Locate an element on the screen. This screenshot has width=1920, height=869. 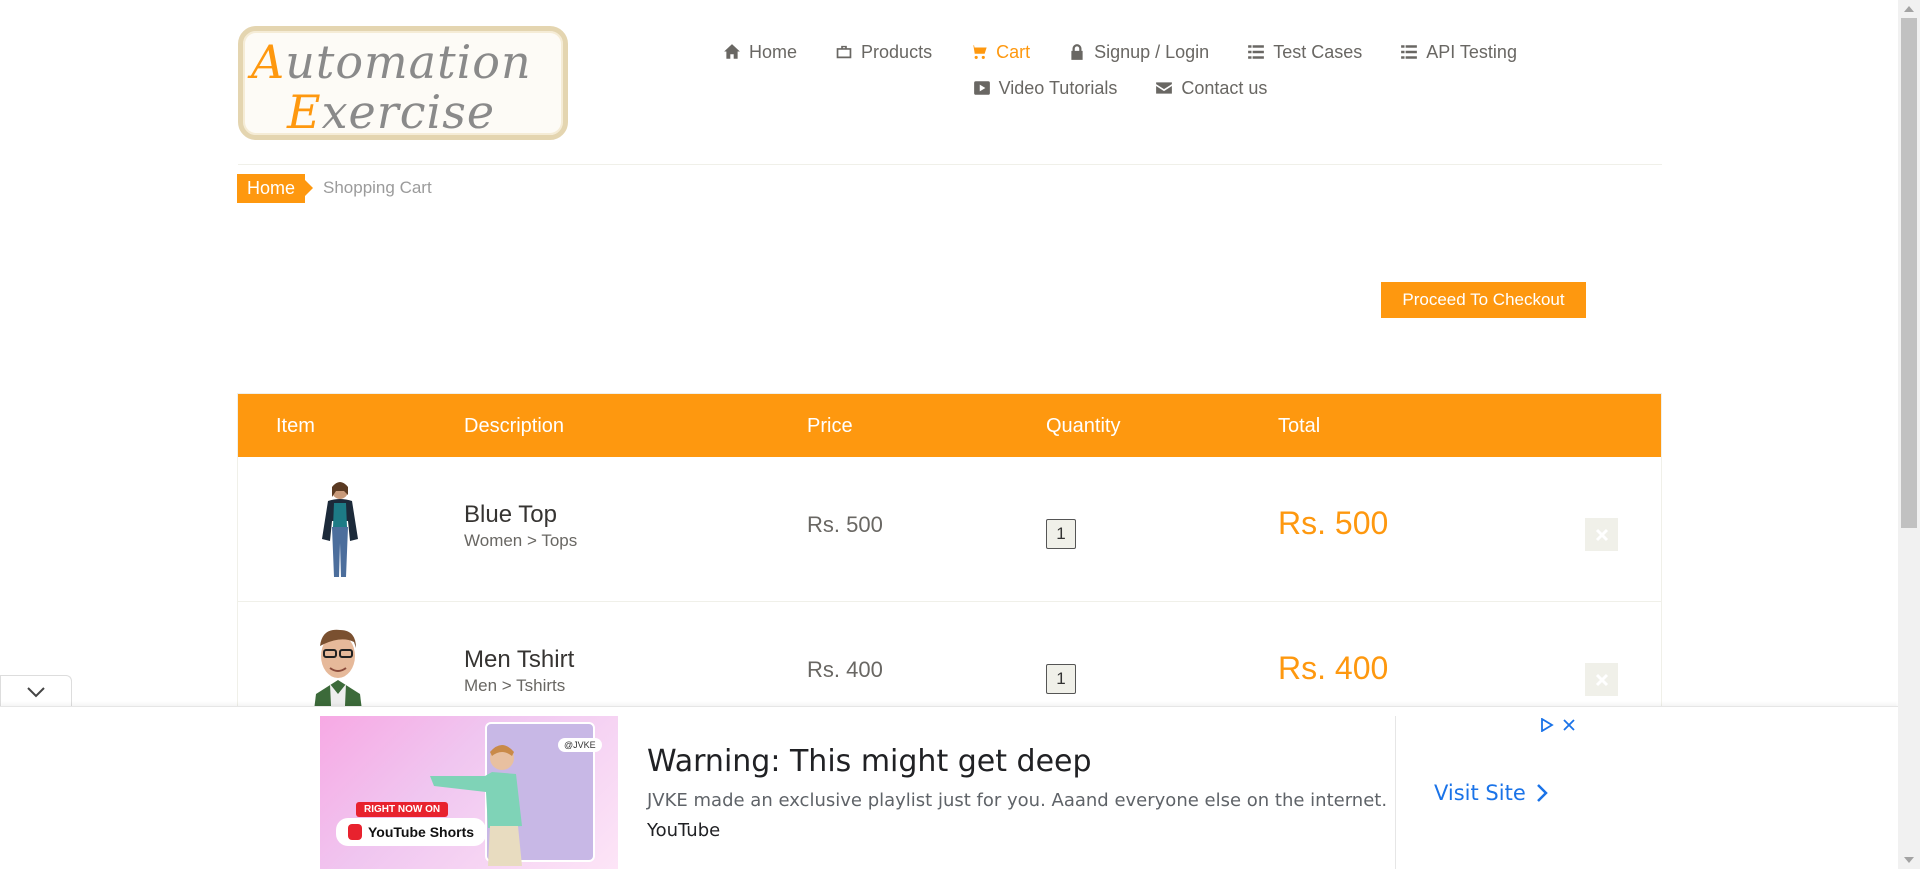
product-image-blue-top is located at coordinates (340, 529).